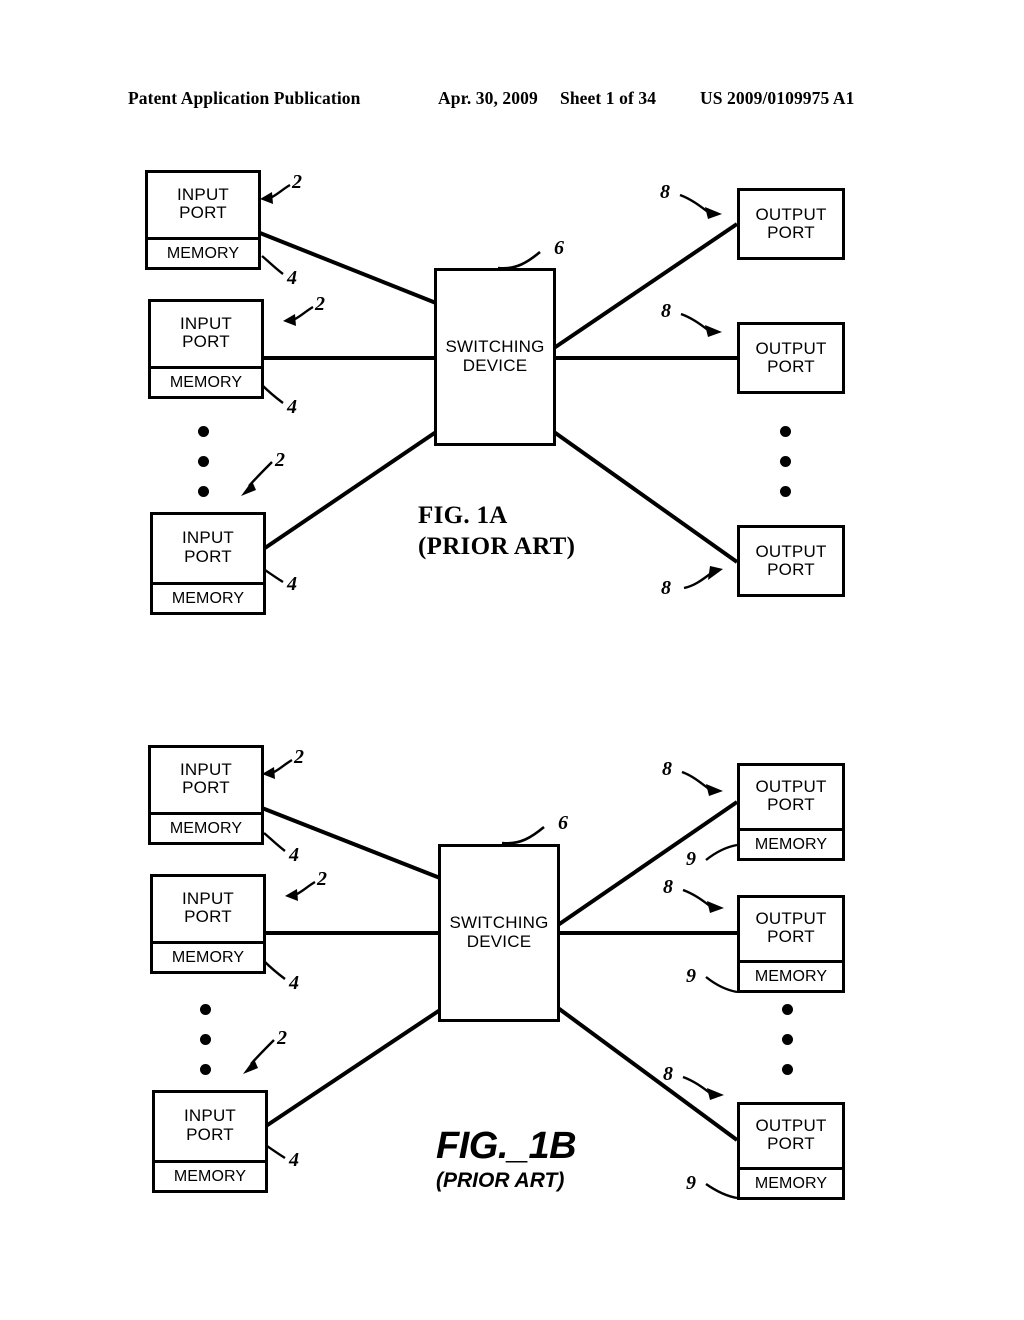 Image resolution: width=1024 pixels, height=1320 pixels. What do you see at coordinates (463, 515) in the screenshot?
I see `figure-caption-main: FIG. 1A` at bounding box center [463, 515].